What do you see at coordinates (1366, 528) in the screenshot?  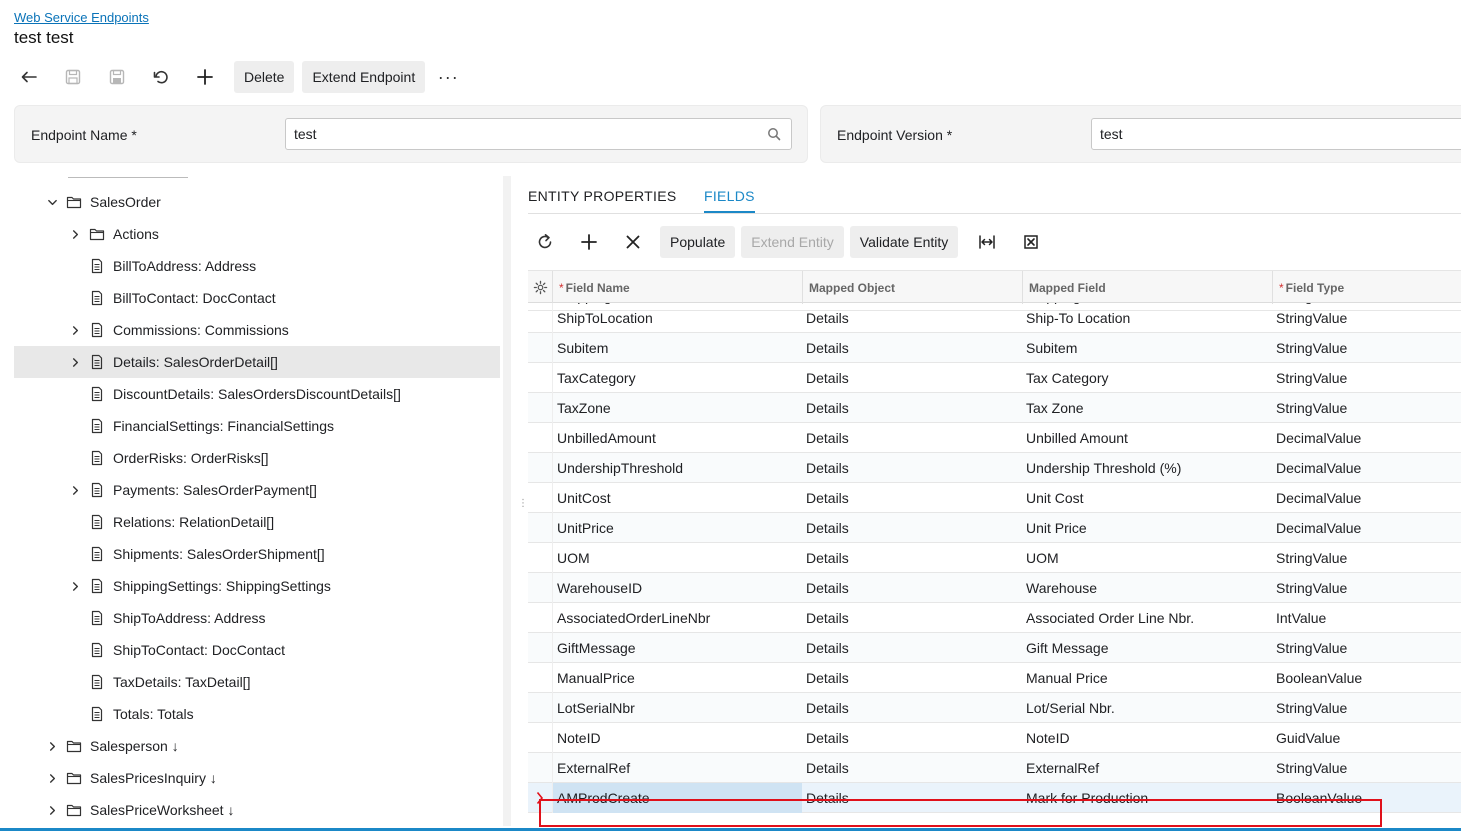 I see `cell-field-type: DecimalValue` at bounding box center [1366, 528].